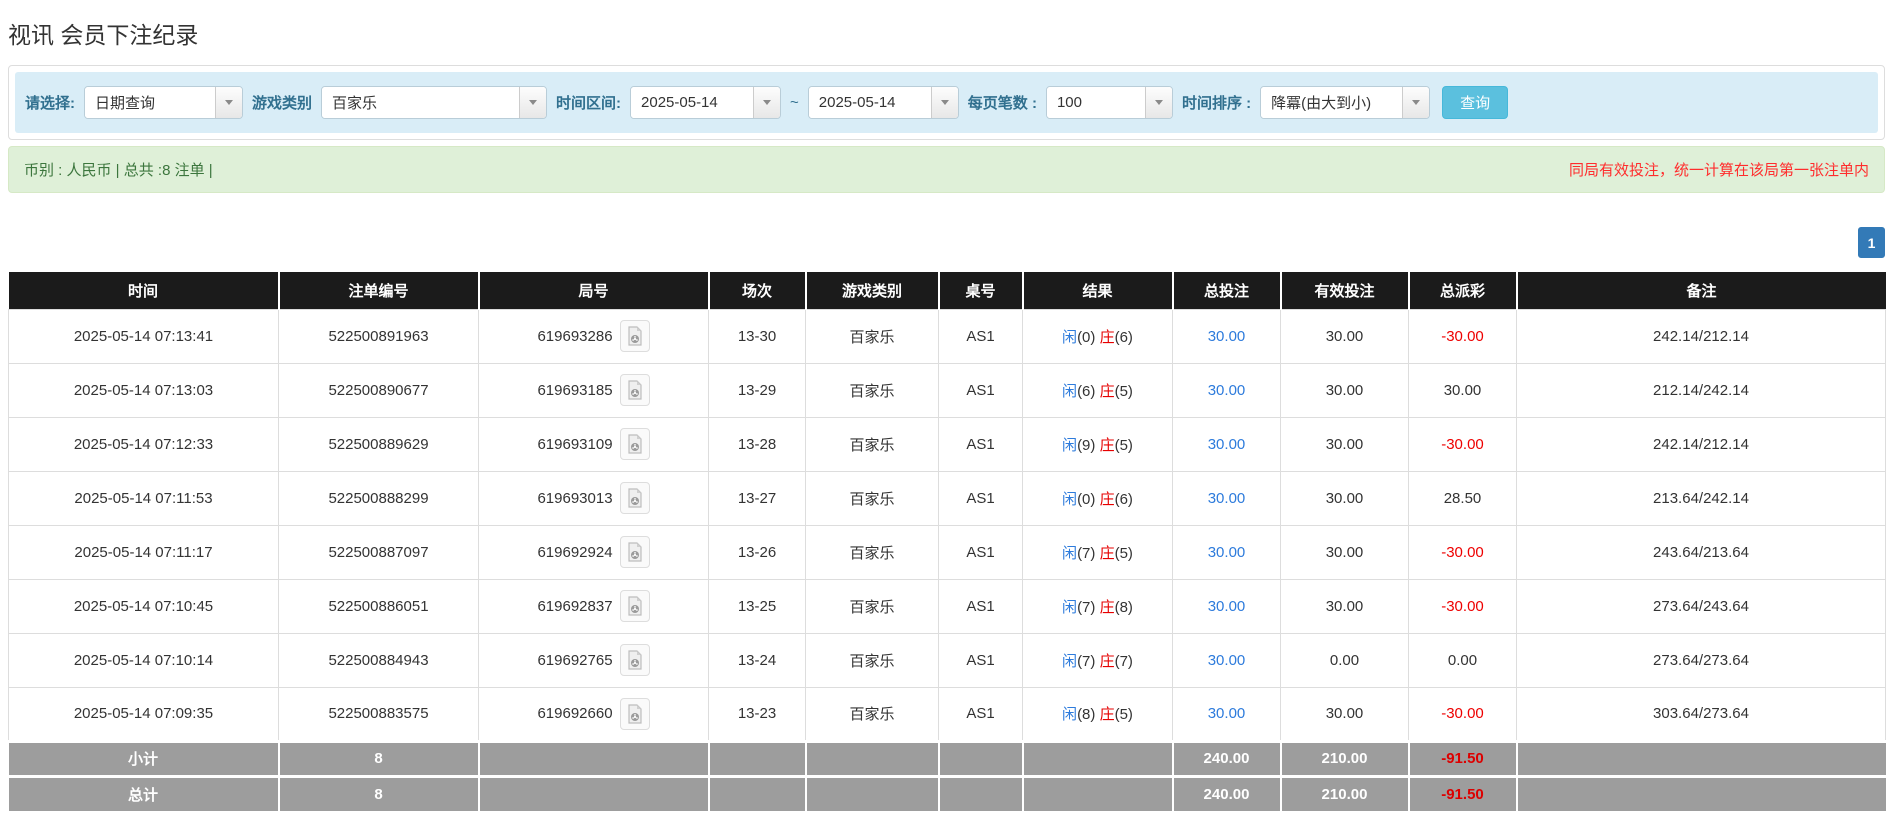 The height and width of the screenshot is (821, 1893). I want to click on game-type-combo, so click(434, 102).